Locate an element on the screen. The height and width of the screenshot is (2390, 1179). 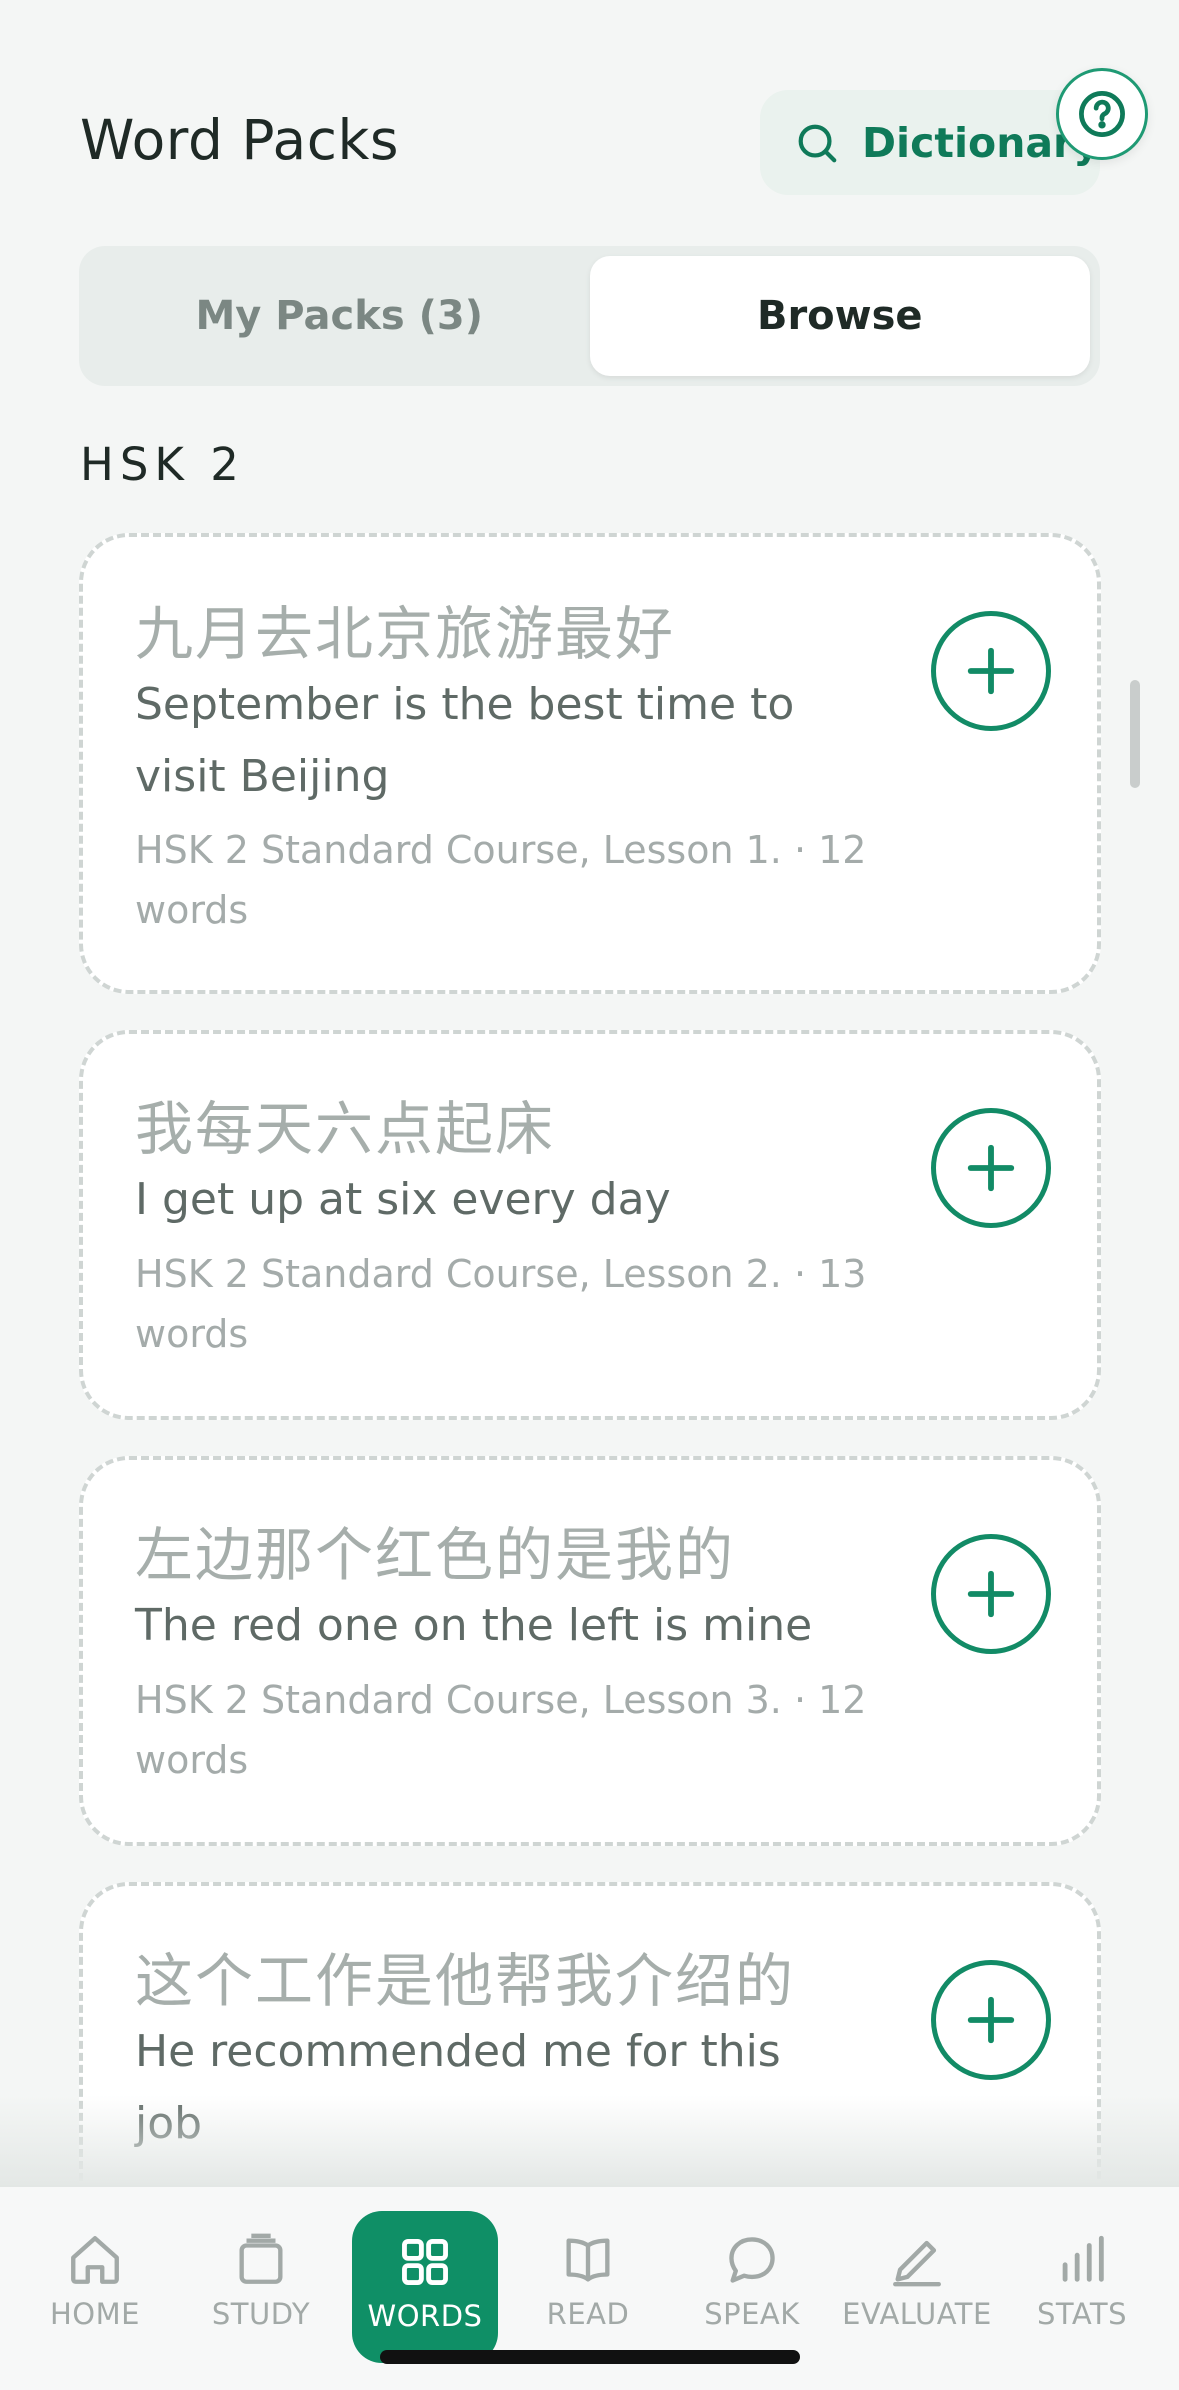
tab-evaluate-label: EVALUATE is located at coordinates (917, 2314).